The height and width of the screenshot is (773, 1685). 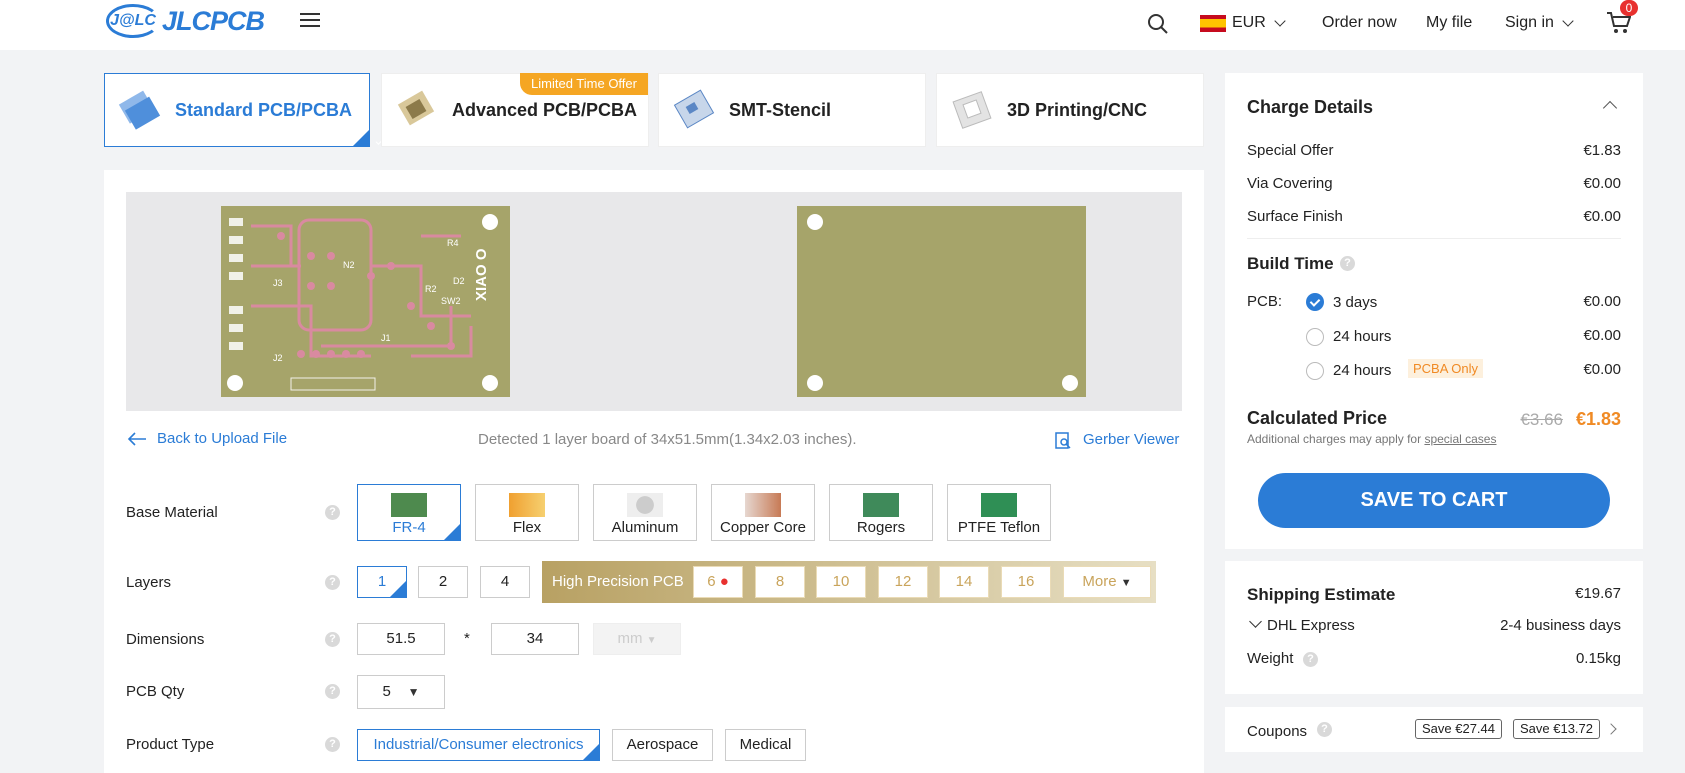 What do you see at coordinates (765, 745) in the screenshot?
I see `product-type-medical: Medical` at bounding box center [765, 745].